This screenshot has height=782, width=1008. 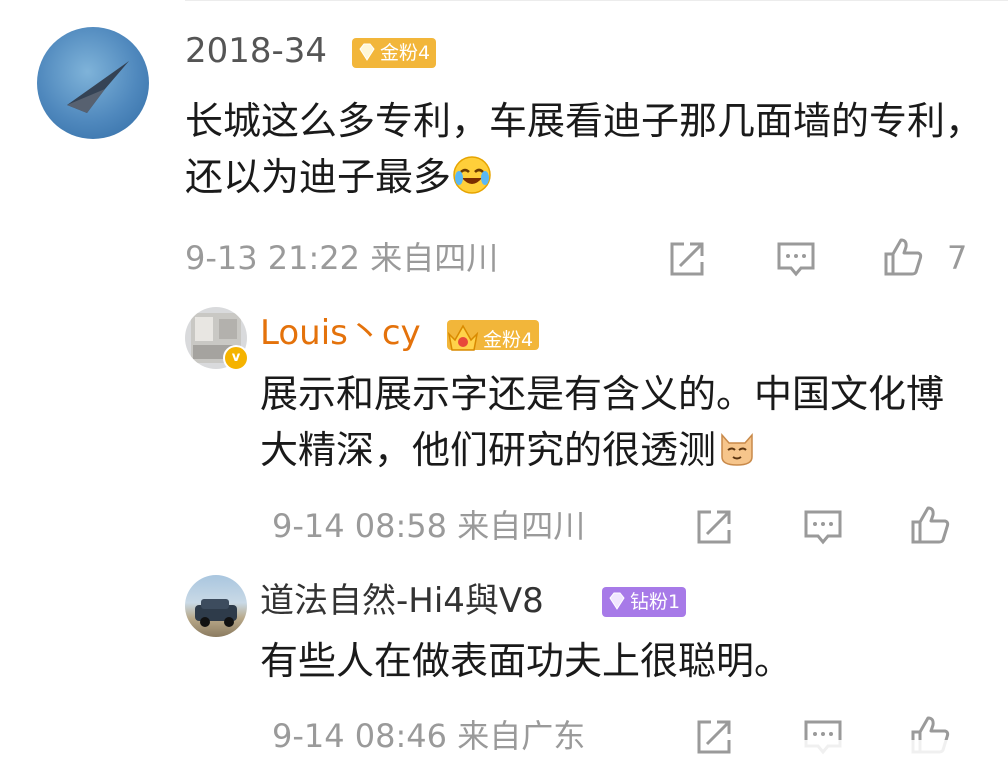 I want to click on cat-emoji, so click(x=737, y=449).